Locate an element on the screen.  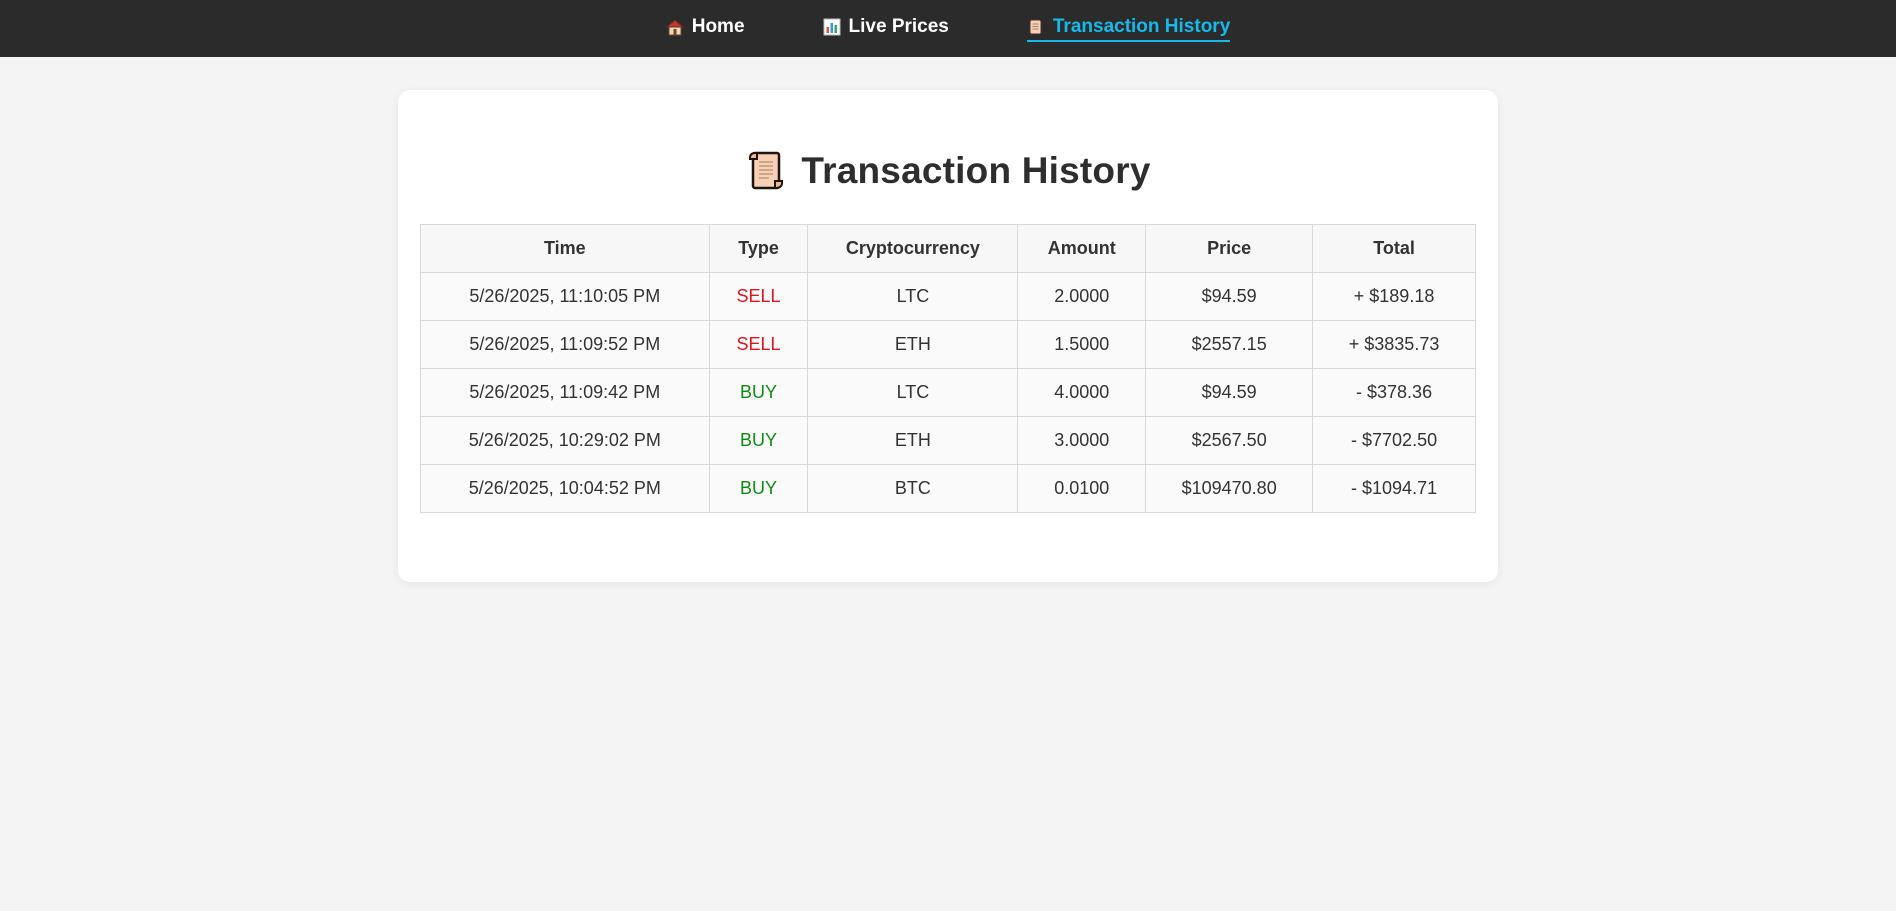
nav-live-prices-label: Live Prices is located at coordinates (898, 26).